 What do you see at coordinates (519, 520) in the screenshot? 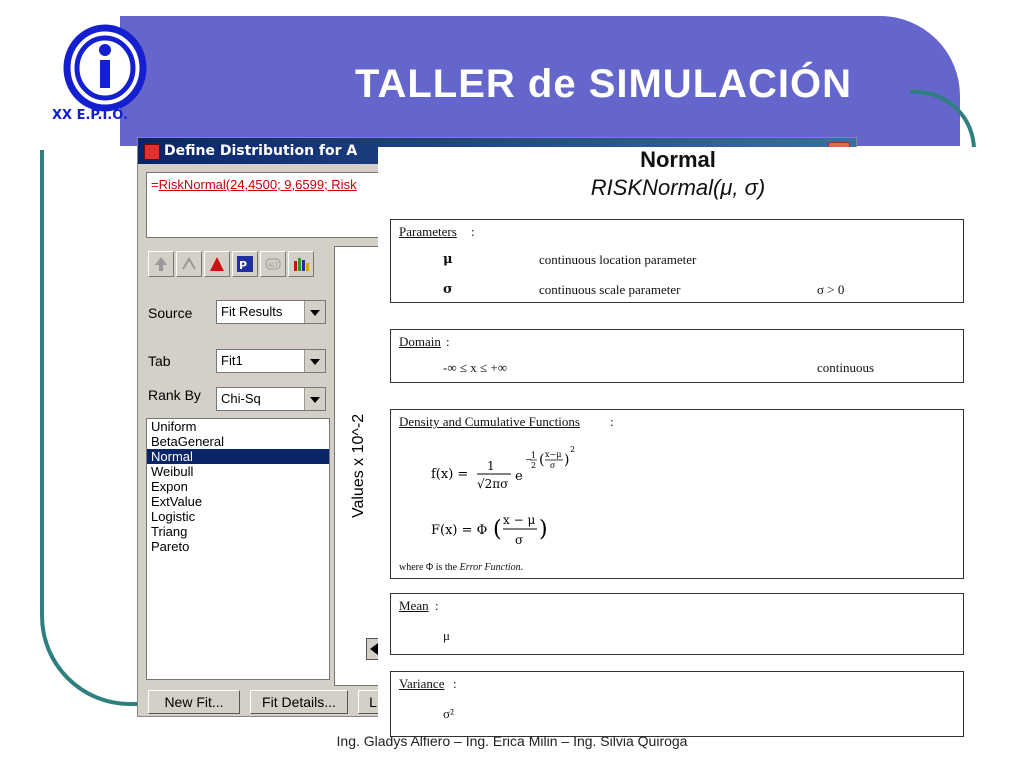
I see `svg-text: x − μ` at bounding box center [519, 520].